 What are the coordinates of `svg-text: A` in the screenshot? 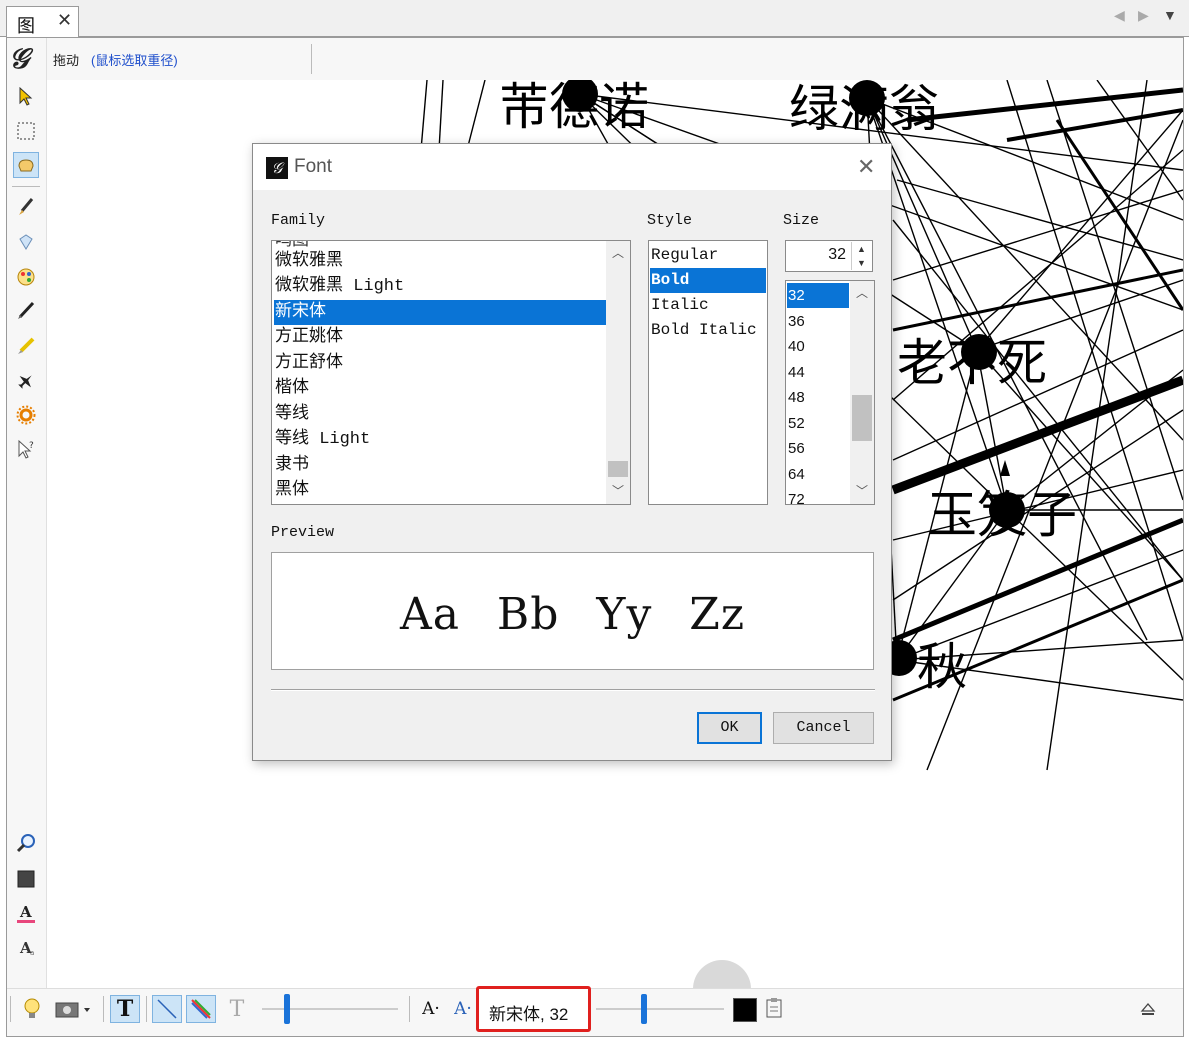 It's located at (25, 912).